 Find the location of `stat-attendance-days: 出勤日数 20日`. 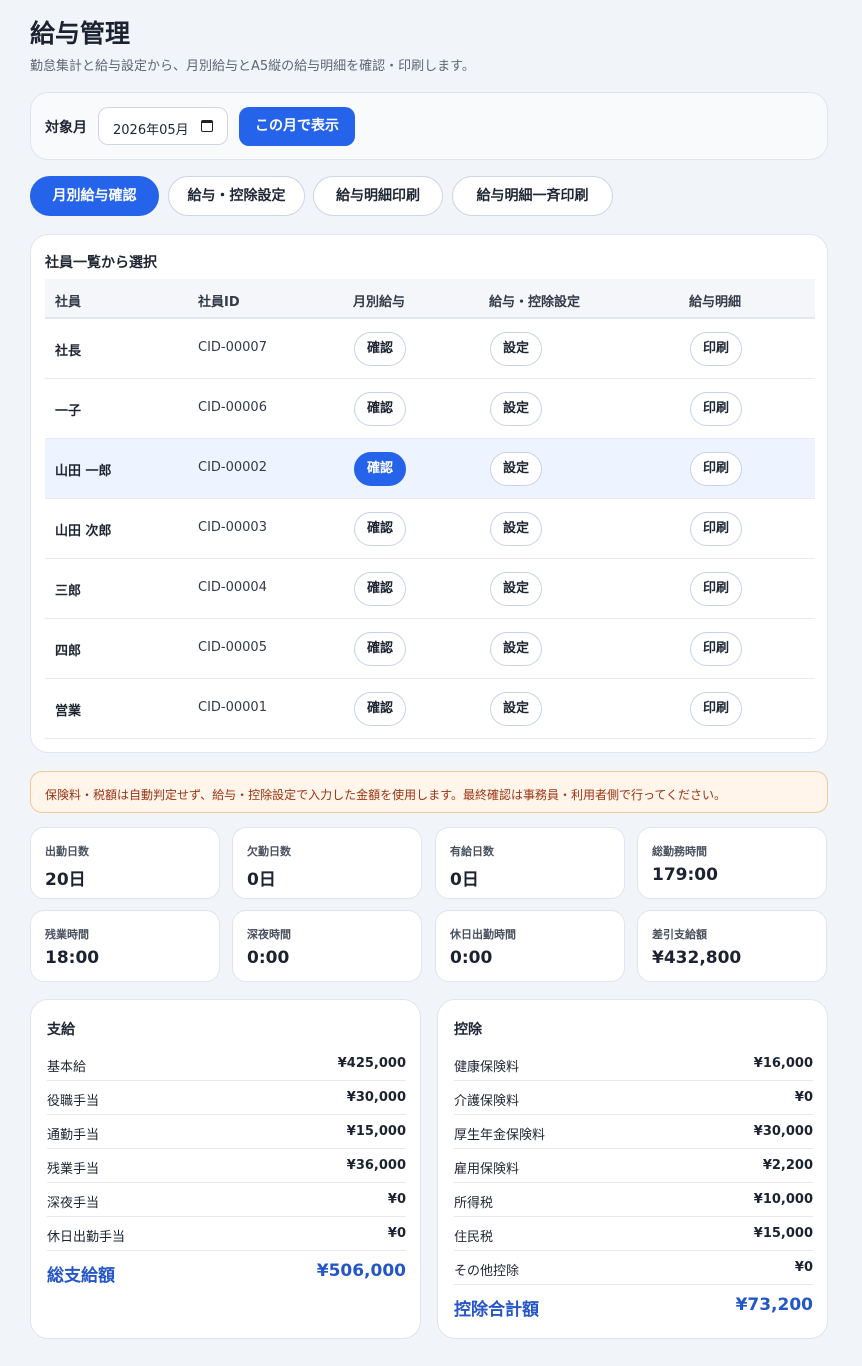

stat-attendance-days: 出勤日数 20日 is located at coordinates (125, 863).